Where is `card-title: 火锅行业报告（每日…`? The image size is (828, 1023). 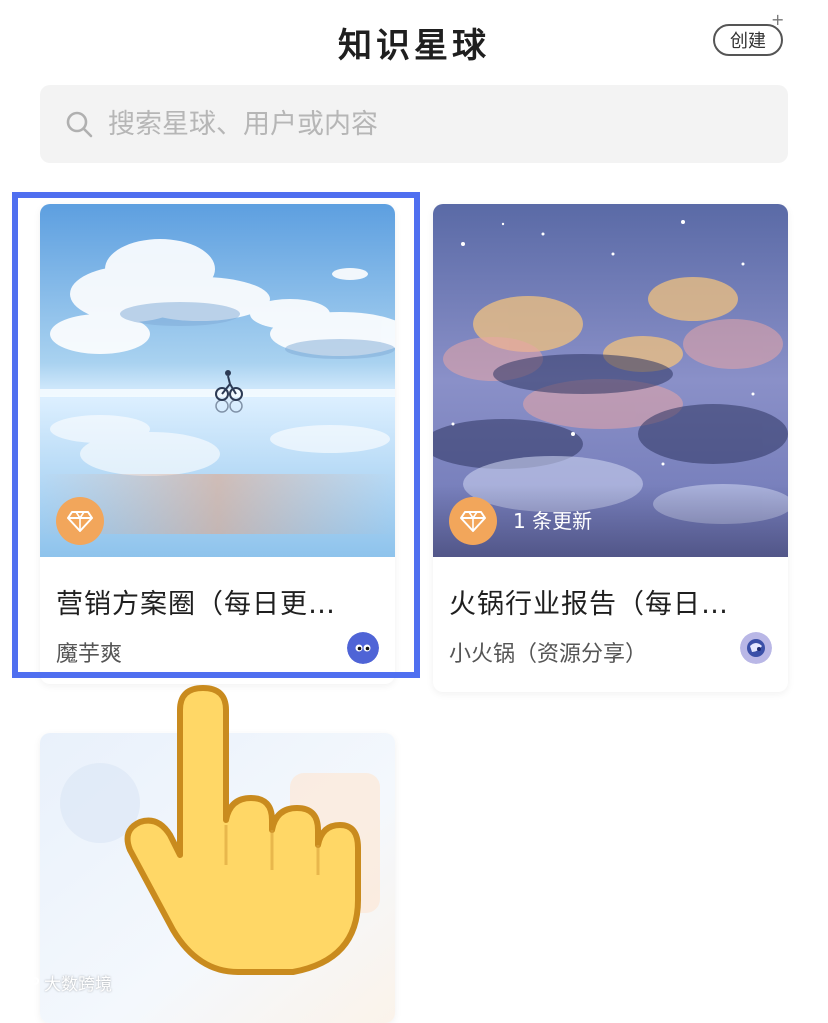 card-title: 火锅行业报告（每日… is located at coordinates (589, 604).